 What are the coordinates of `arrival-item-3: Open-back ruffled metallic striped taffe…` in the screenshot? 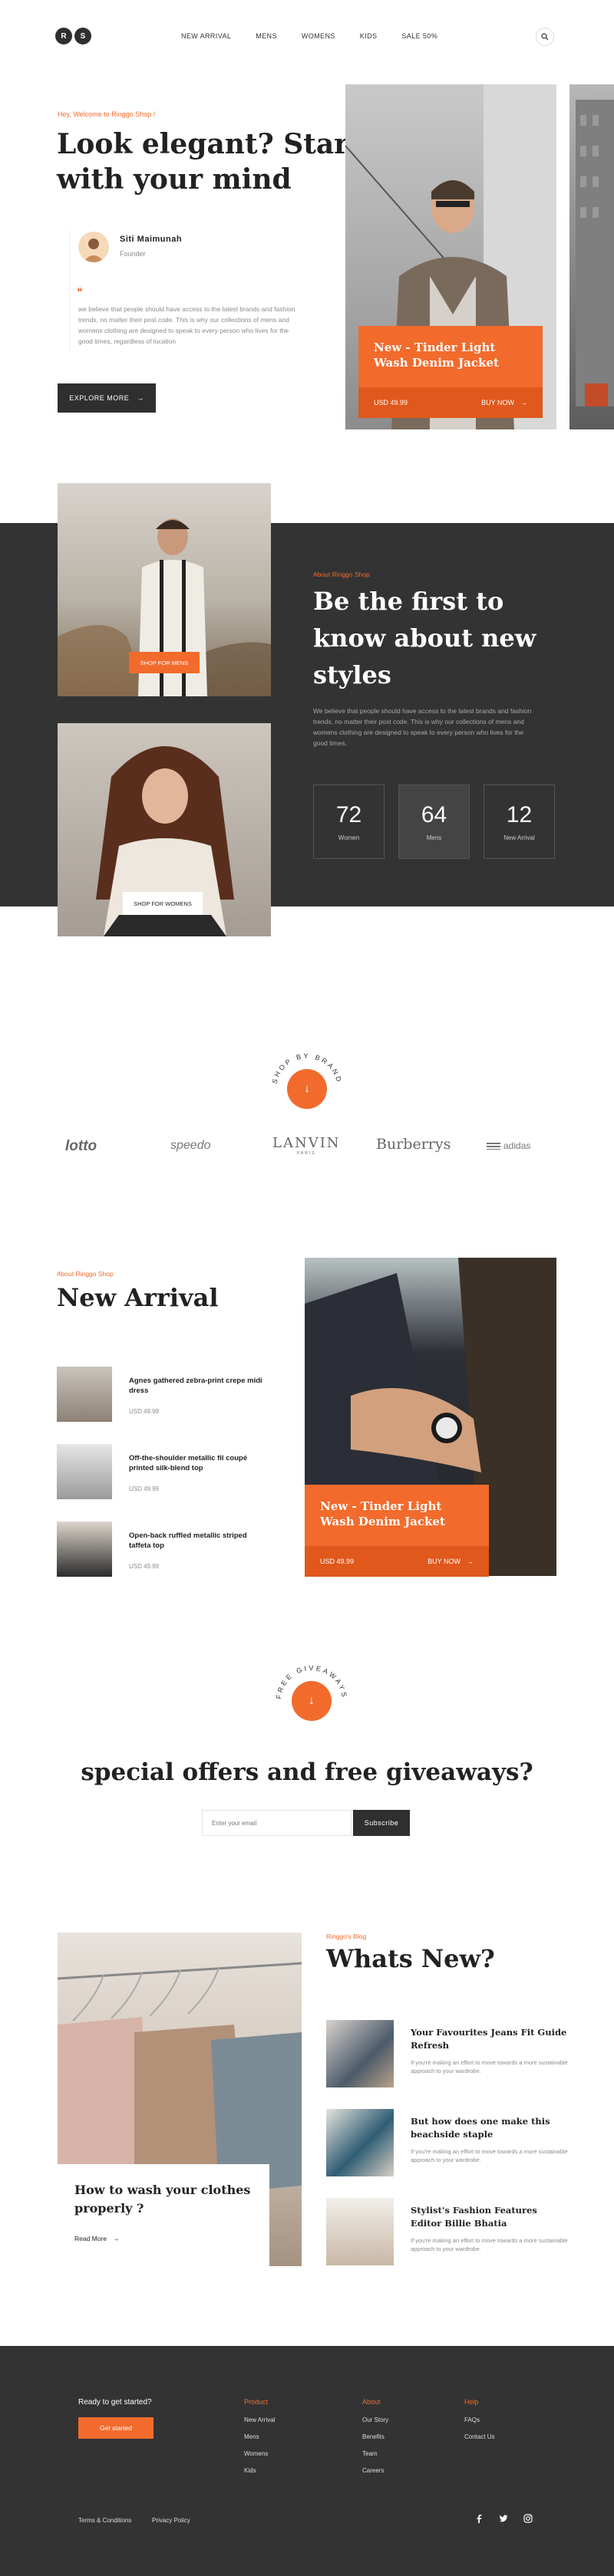 It's located at (172, 1549).